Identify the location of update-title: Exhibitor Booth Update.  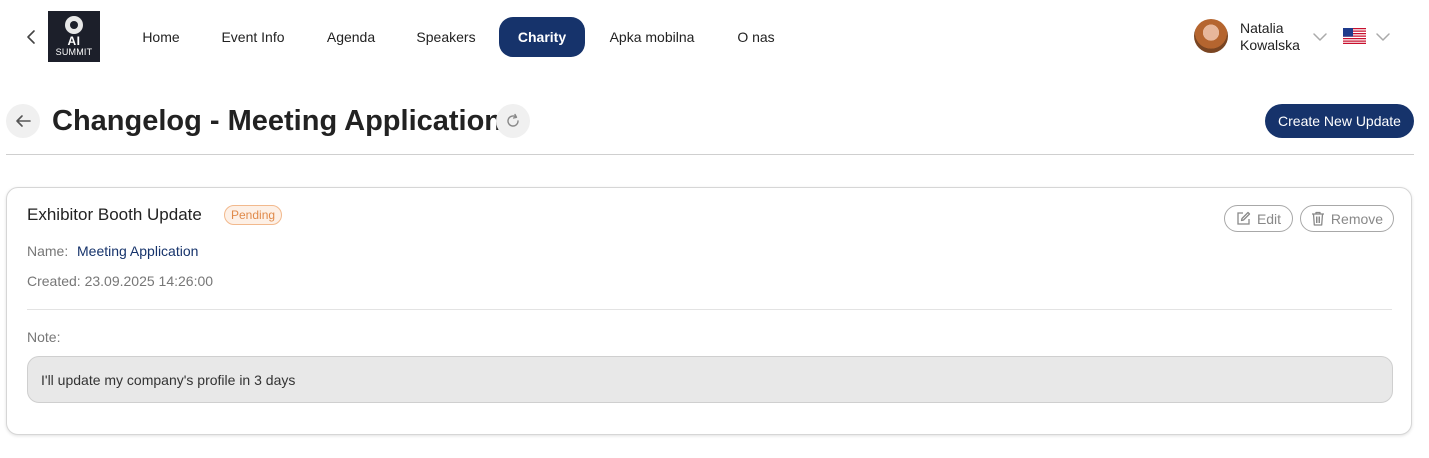
(114, 214).